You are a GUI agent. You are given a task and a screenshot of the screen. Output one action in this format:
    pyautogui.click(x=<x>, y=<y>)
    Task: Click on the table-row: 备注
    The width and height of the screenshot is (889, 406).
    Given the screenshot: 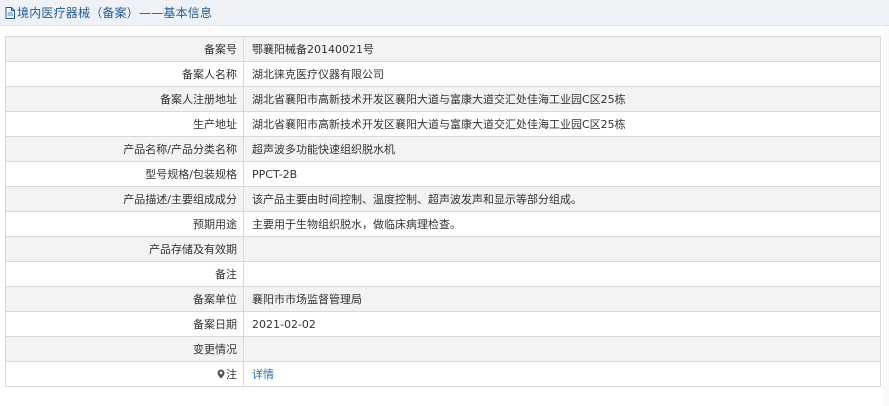 What is the action you would take?
    pyautogui.click(x=443, y=274)
    